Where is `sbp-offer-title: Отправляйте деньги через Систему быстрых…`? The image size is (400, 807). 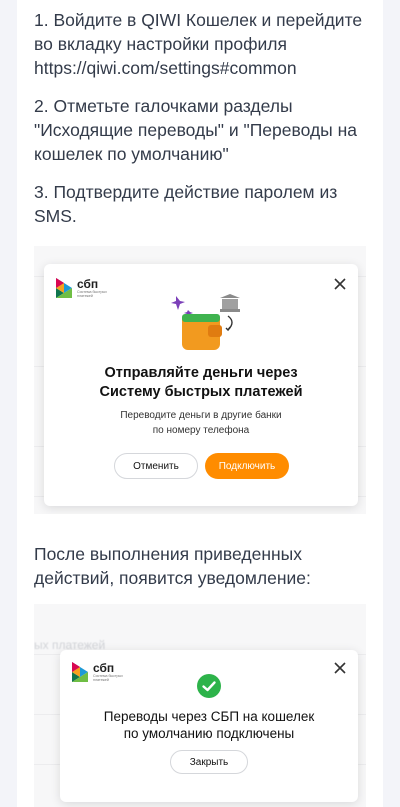
sbp-offer-title: Отправляйте деньги через Систему быстрых… is located at coordinates (201, 382).